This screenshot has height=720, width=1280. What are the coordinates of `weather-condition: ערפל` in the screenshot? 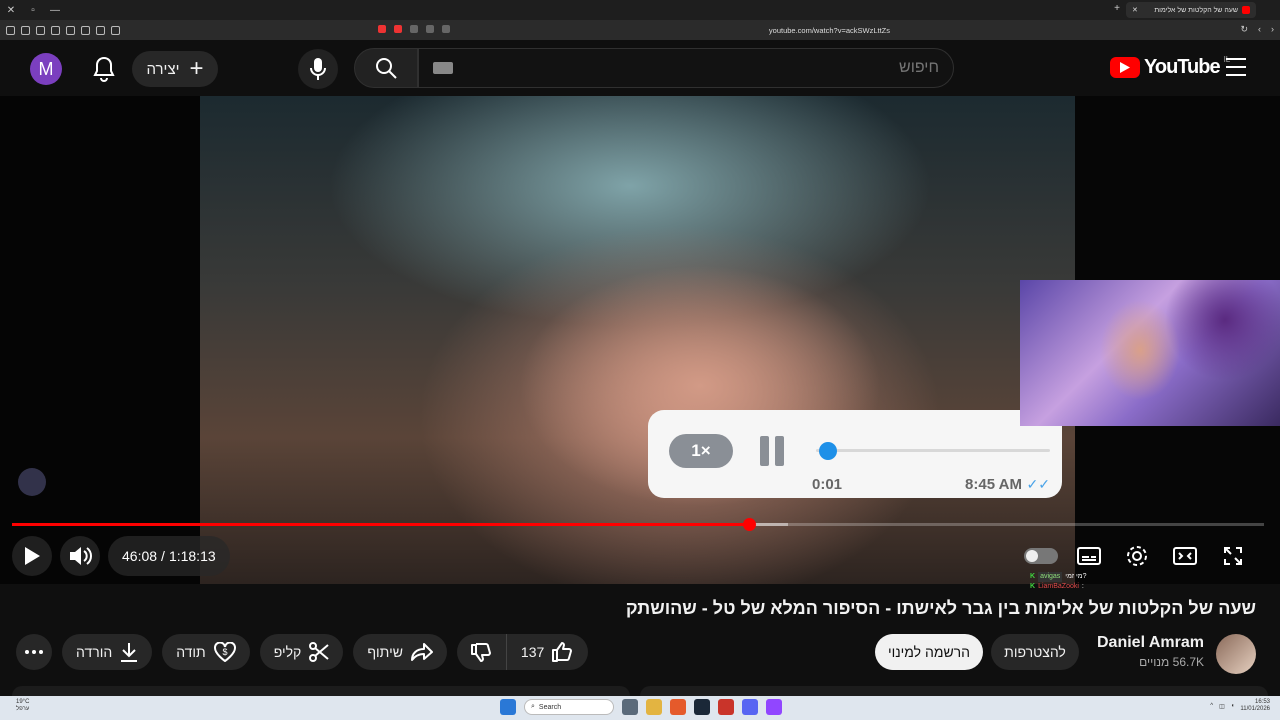 It's located at (23, 709).